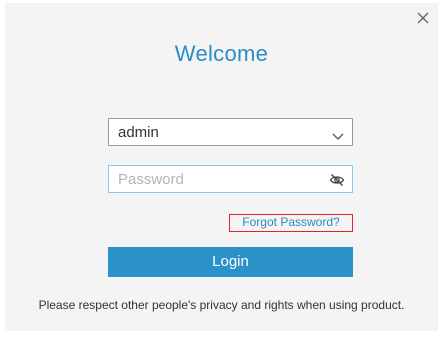 This screenshot has width=445, height=338. I want to click on password-placeholder: Password, so click(151, 179).